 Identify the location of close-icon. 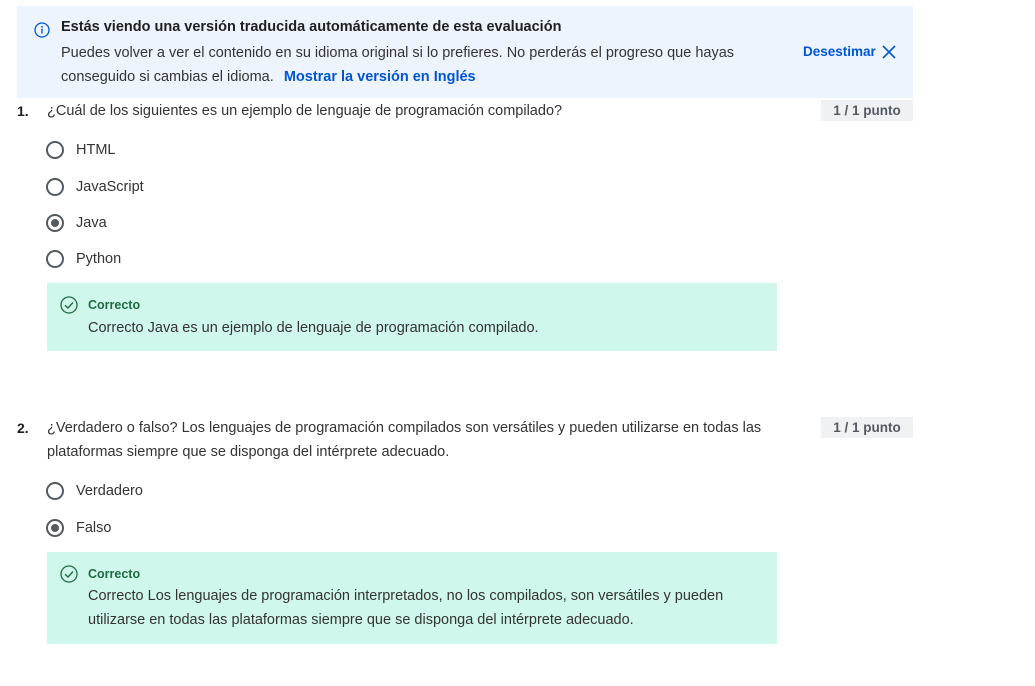
(889, 52).